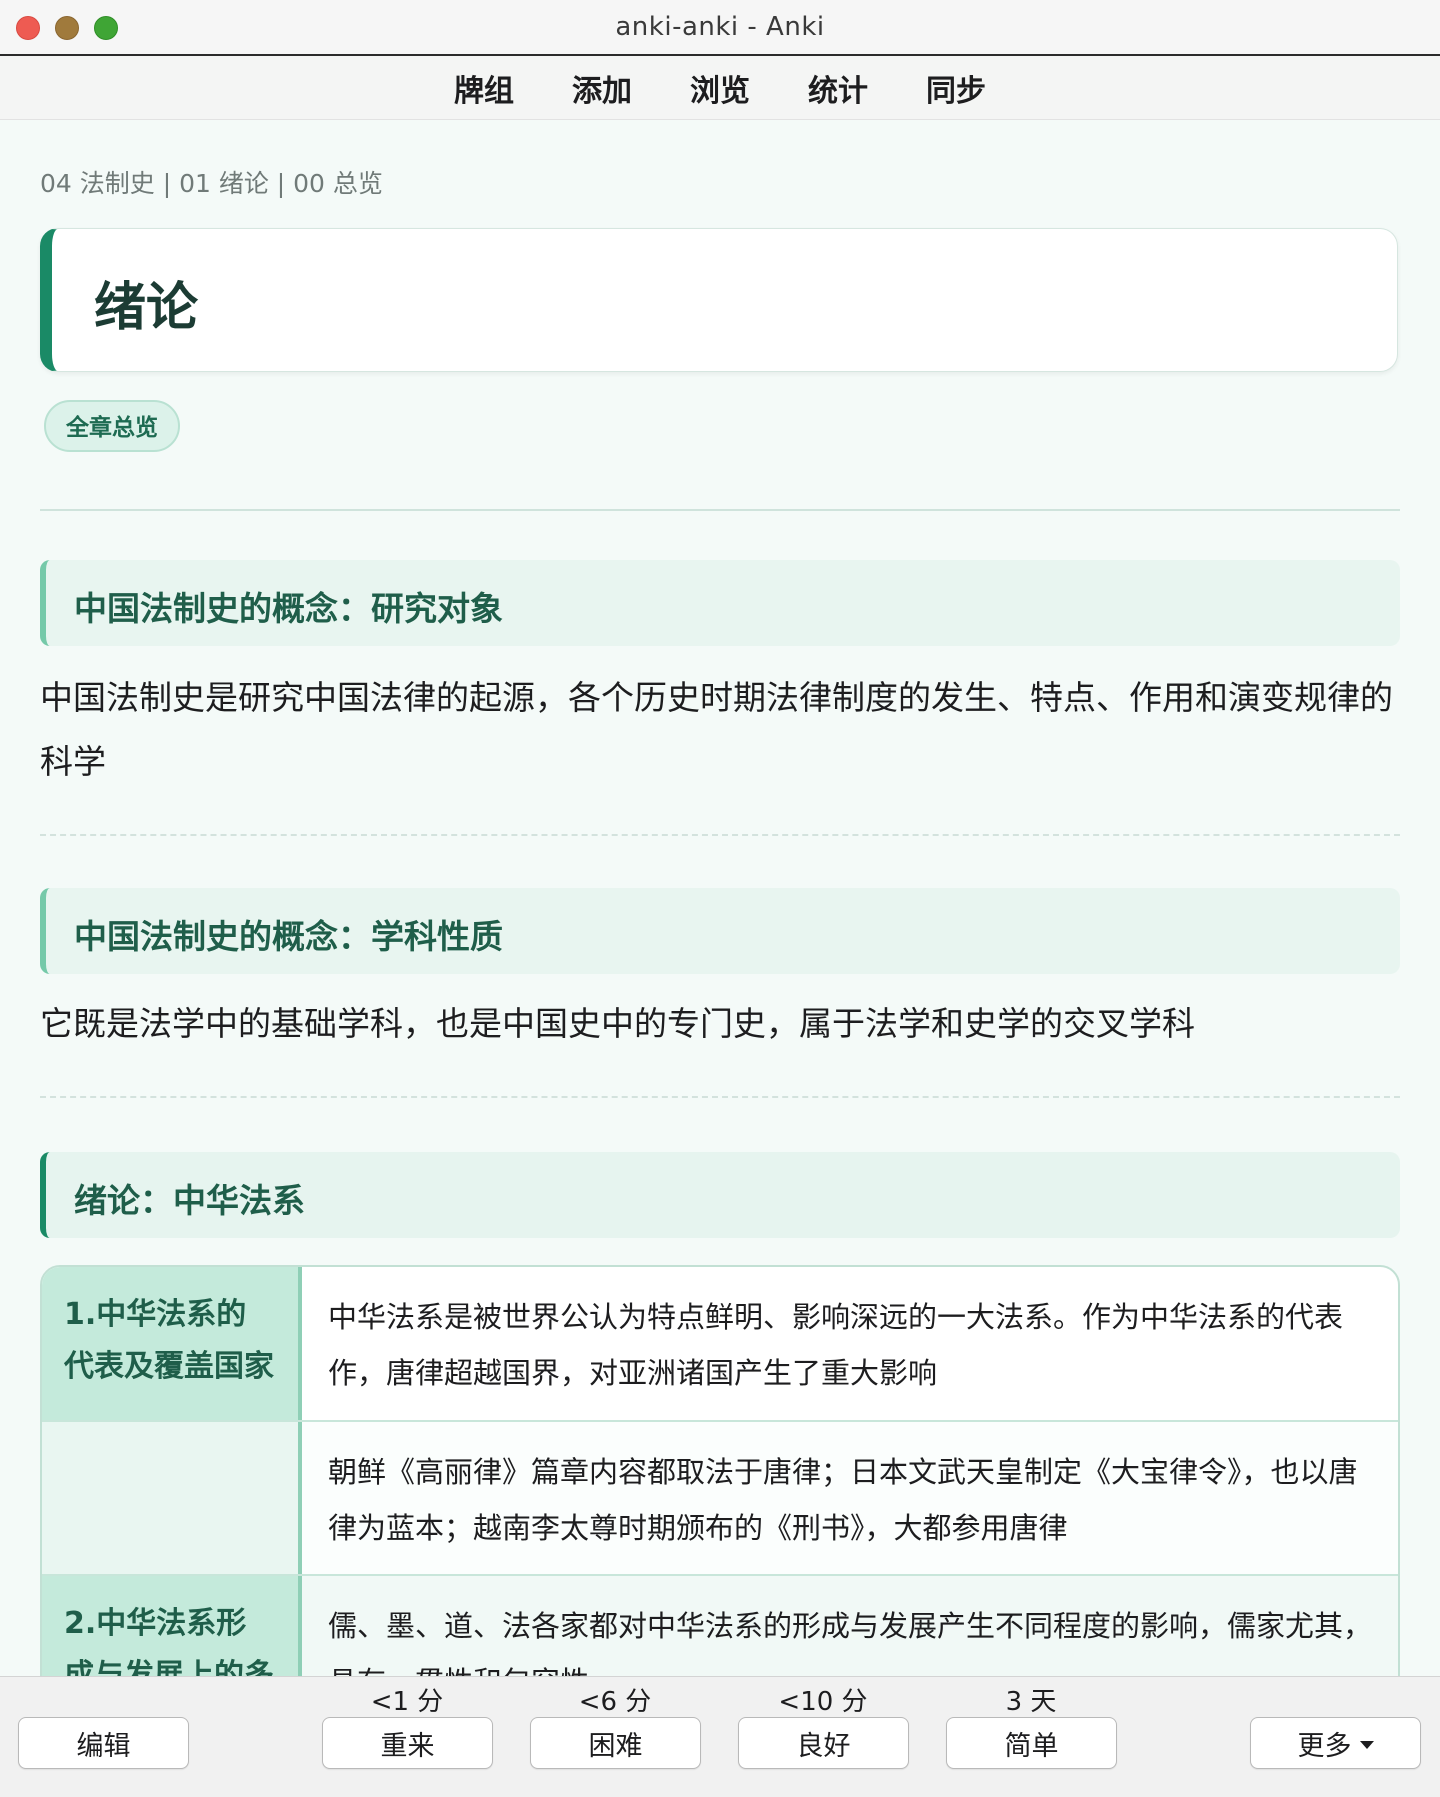 Image resolution: width=1440 pixels, height=1797 pixels. What do you see at coordinates (1031, 1746) in the screenshot?
I see `easy-button-label: 简单` at bounding box center [1031, 1746].